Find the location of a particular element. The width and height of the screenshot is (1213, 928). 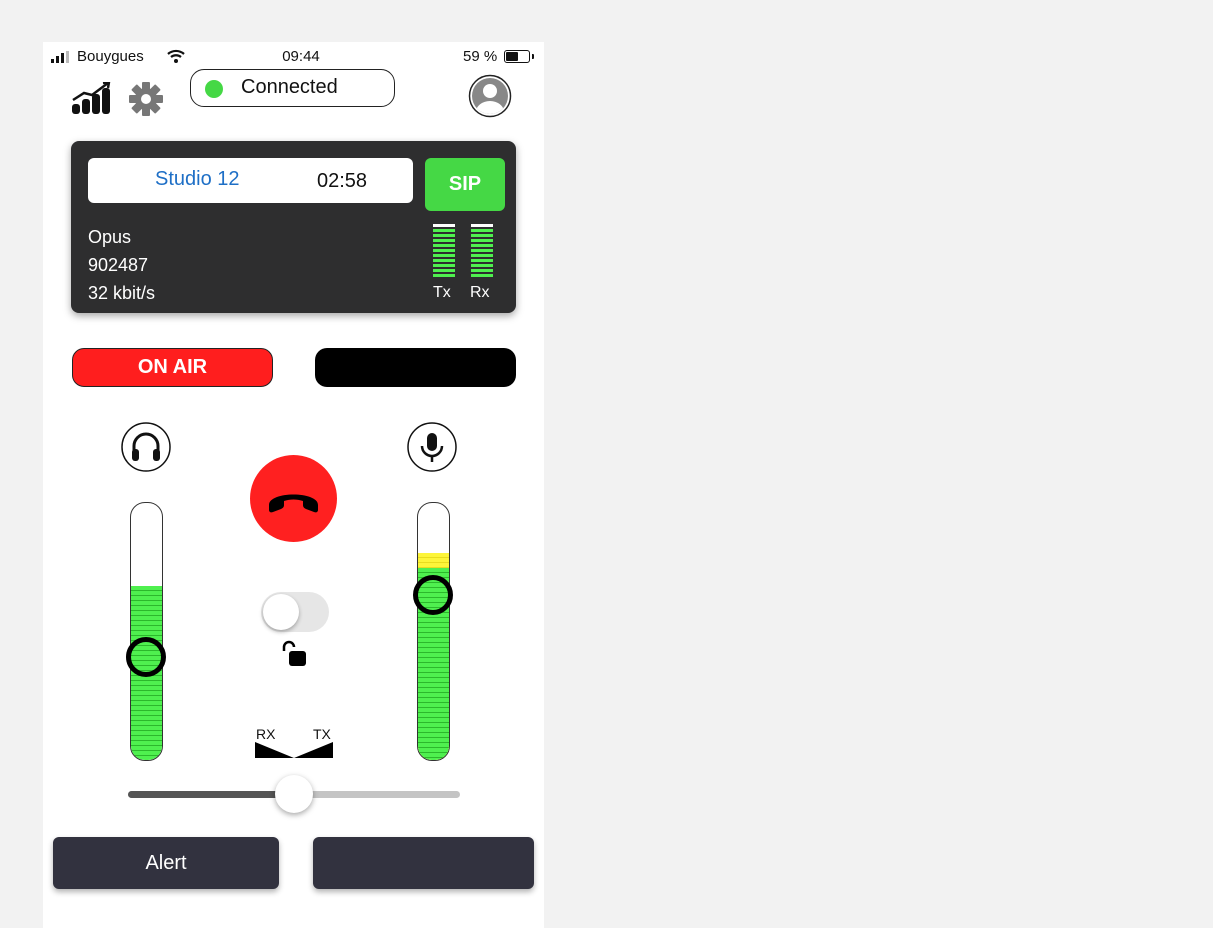

phone-hangup-icon is located at coordinates (293, 503).